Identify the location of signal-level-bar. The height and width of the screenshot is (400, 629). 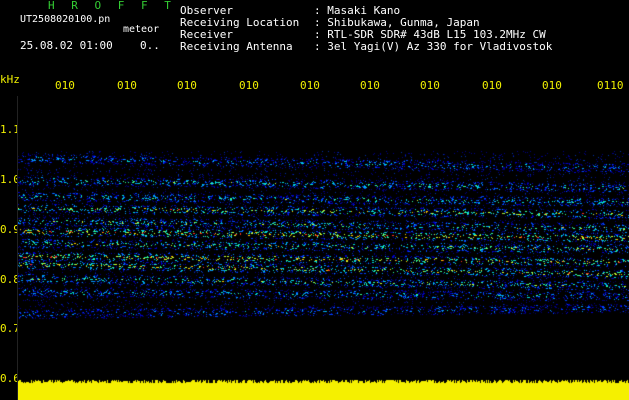
(323, 389).